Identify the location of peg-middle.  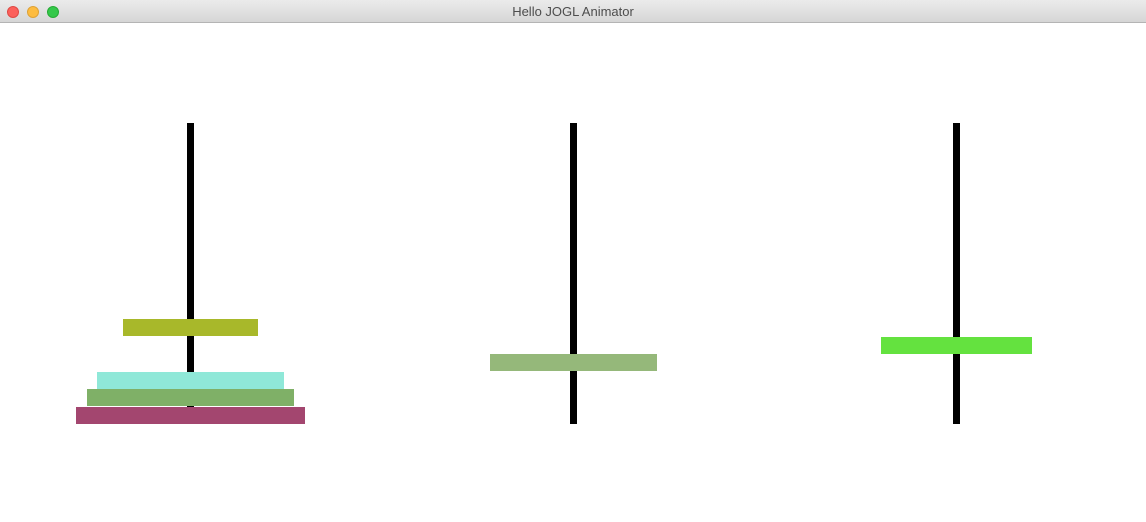
(573, 273).